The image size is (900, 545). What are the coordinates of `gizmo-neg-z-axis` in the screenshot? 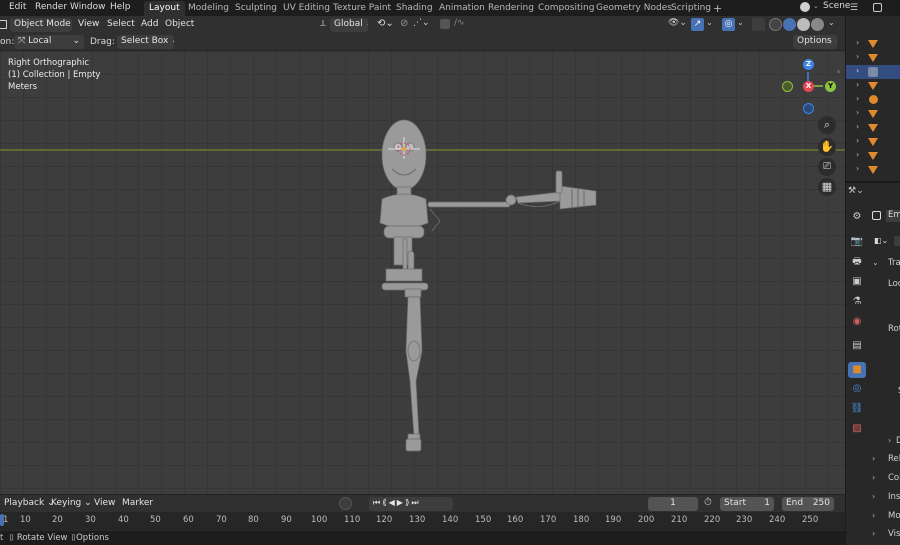 It's located at (808, 108).